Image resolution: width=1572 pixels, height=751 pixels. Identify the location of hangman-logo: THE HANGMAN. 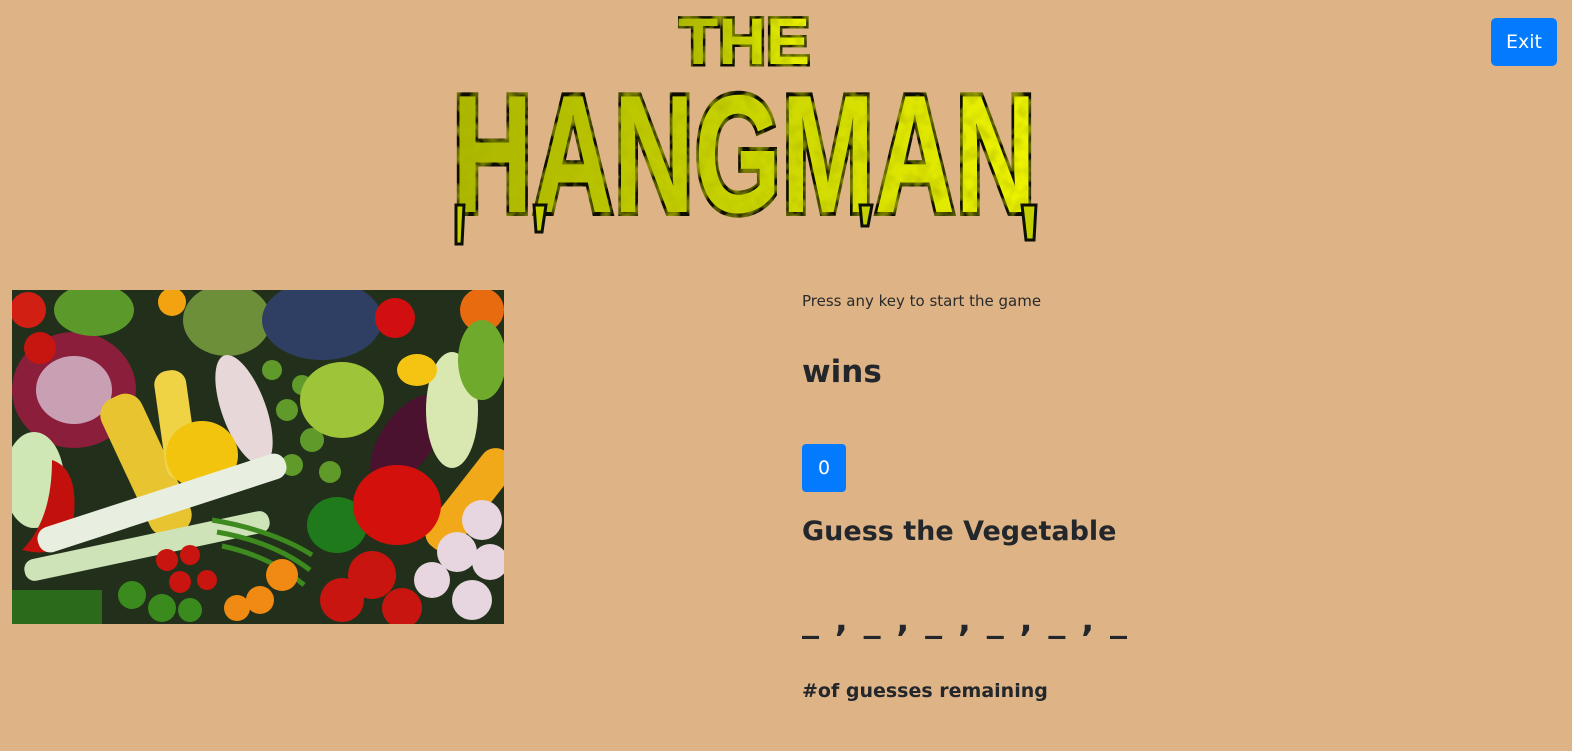
(744, 125).